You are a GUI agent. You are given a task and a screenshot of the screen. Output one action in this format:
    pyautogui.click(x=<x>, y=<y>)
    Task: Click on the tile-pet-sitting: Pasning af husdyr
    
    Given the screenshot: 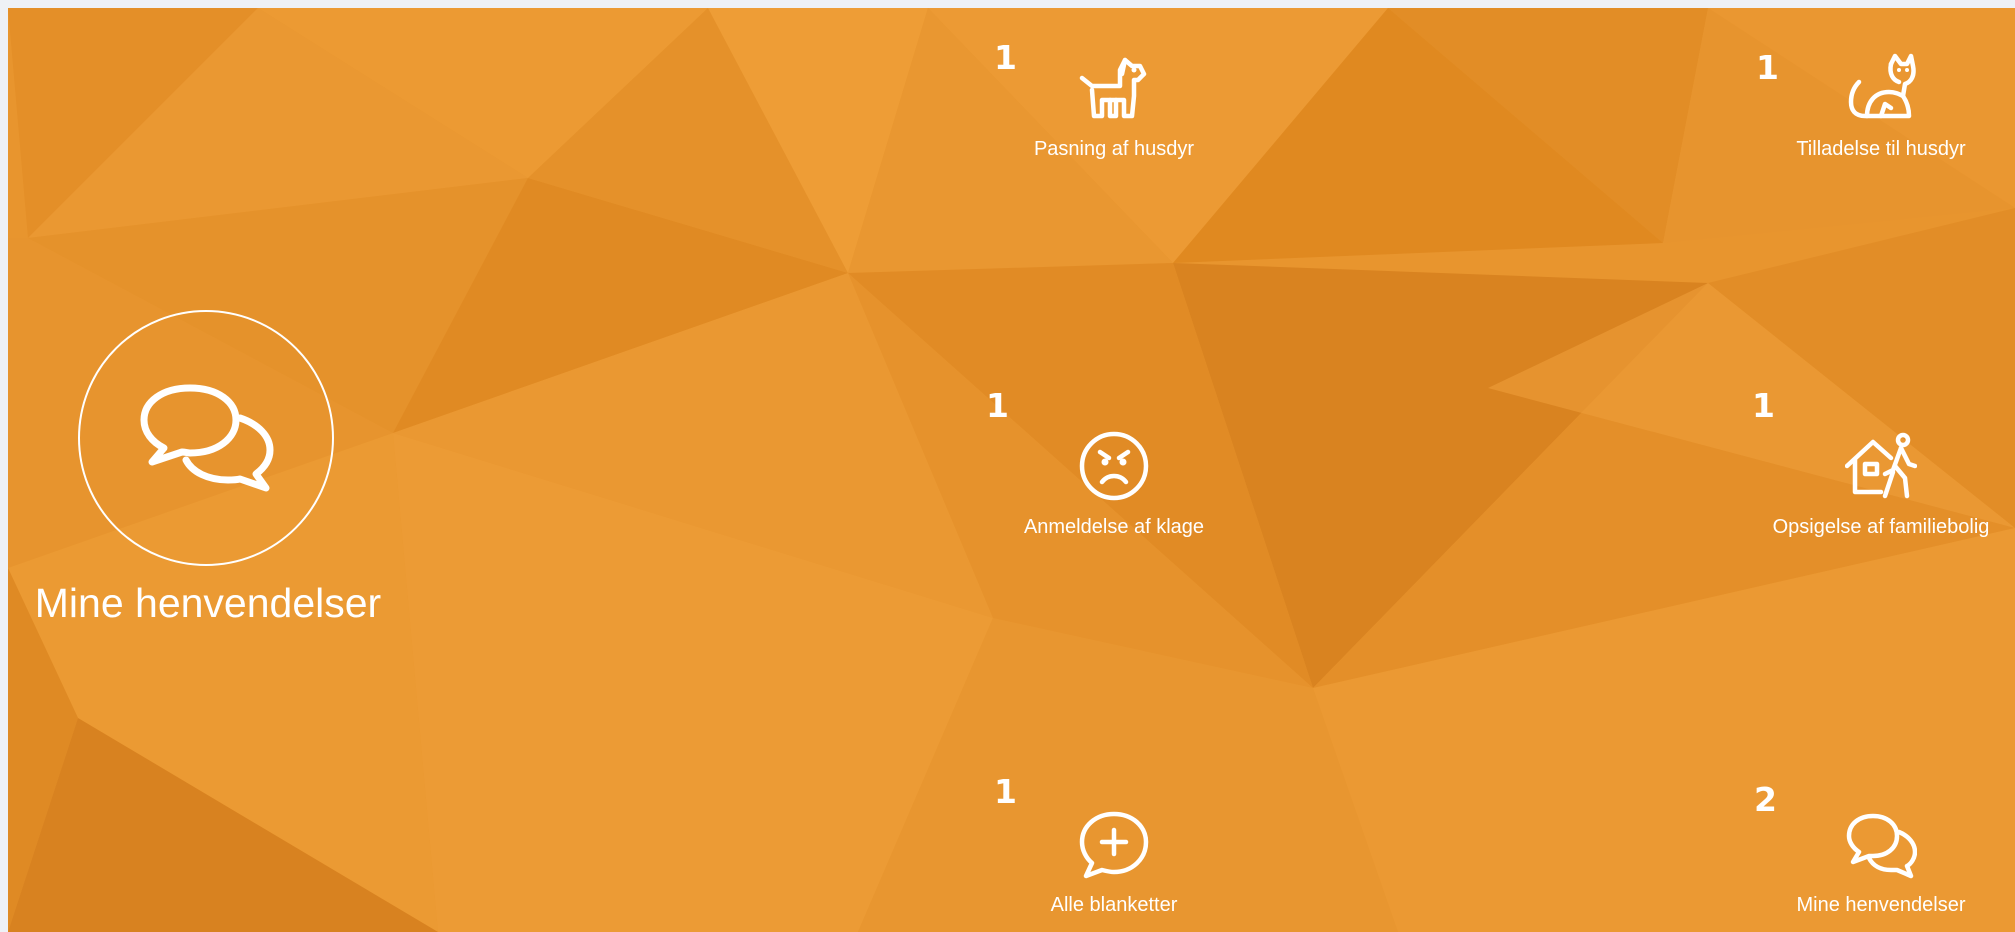 What is the action you would take?
    pyautogui.click(x=1114, y=117)
    